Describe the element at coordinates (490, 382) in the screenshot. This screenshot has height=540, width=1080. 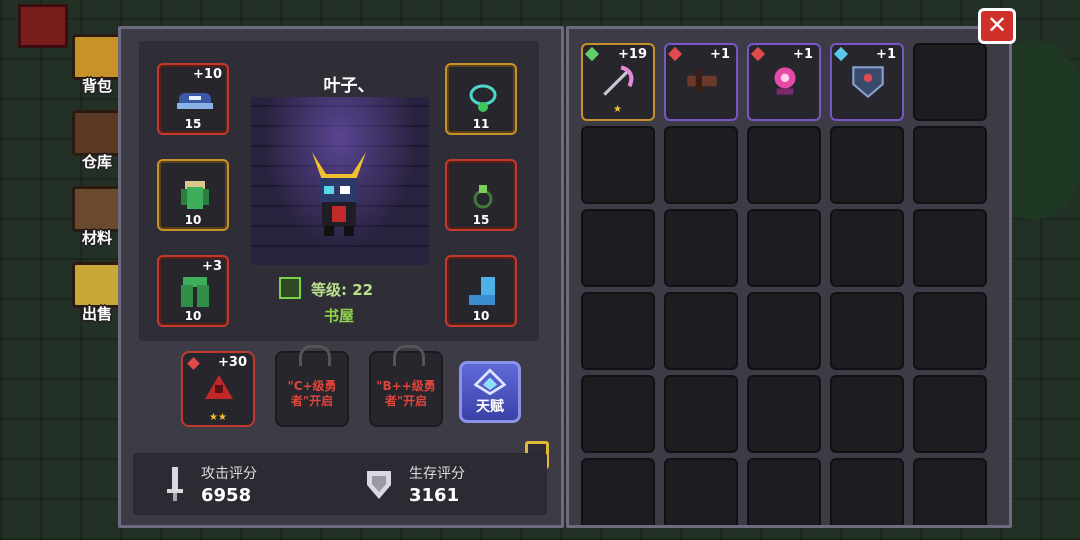
I see `talent-icon` at that location.